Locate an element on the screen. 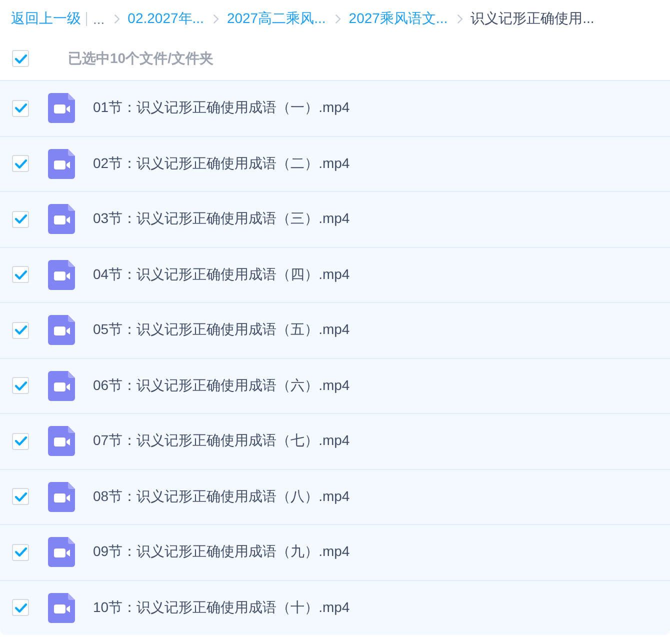 The height and width of the screenshot is (637, 670). select-all-checkbox is located at coordinates (20, 58).